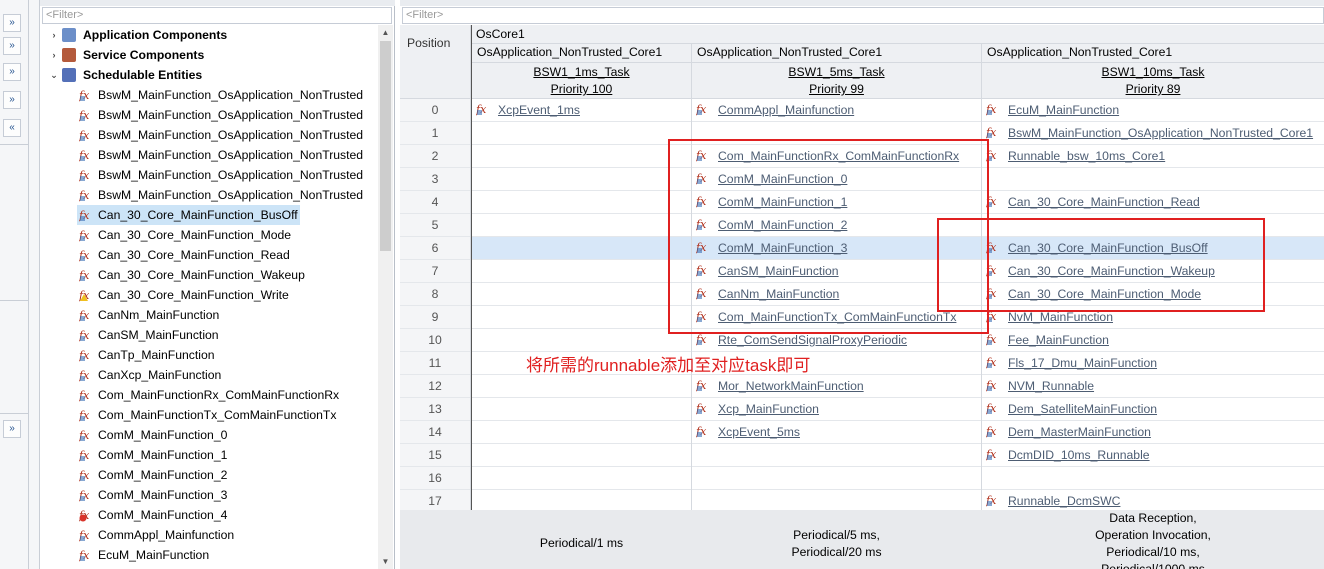 This screenshot has width=1324, height=569. What do you see at coordinates (385, 32) in the screenshot?
I see `scroll-up-icon: ▲` at bounding box center [385, 32].